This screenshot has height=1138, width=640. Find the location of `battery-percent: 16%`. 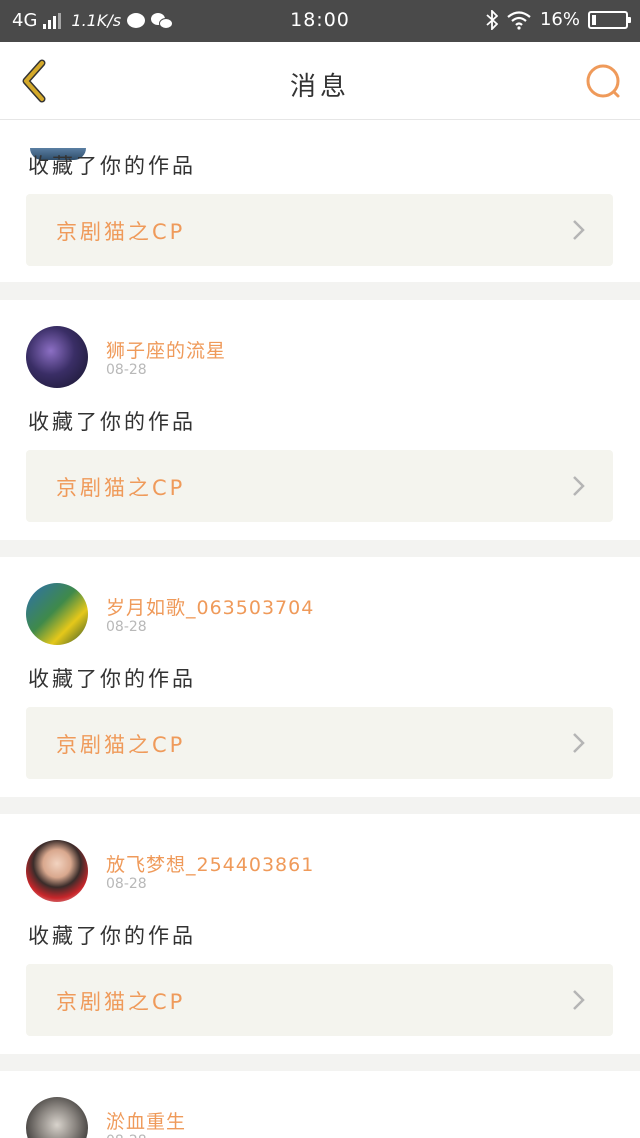

battery-percent: 16% is located at coordinates (559, 19).